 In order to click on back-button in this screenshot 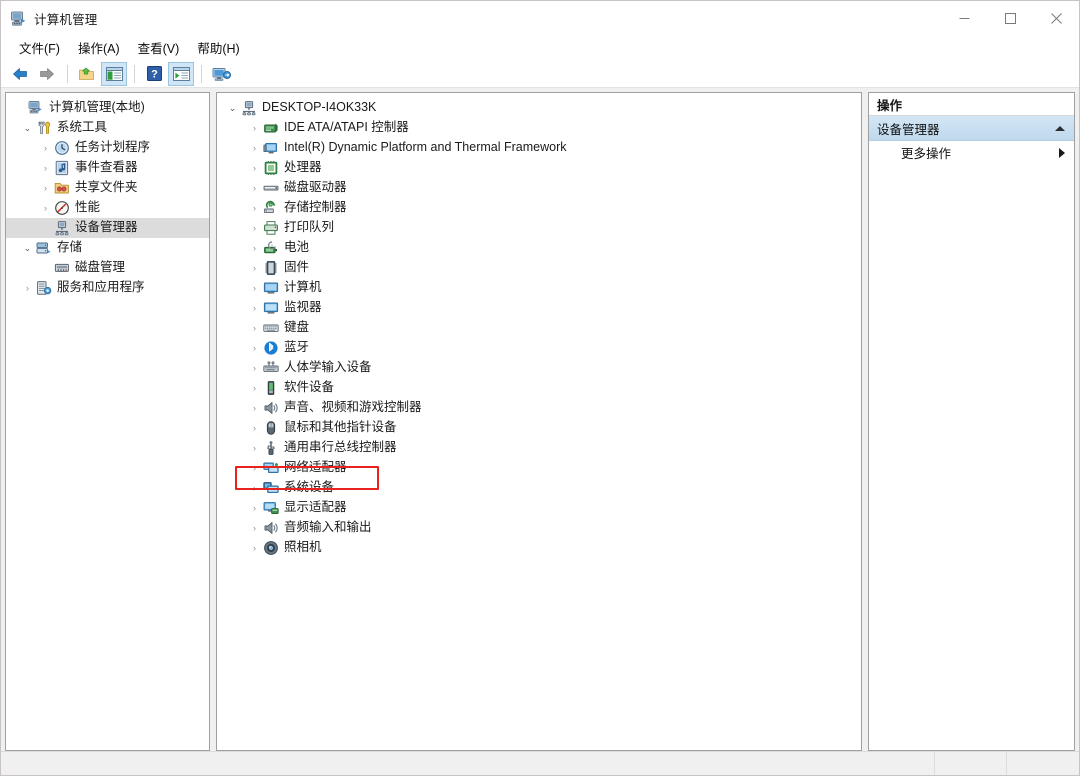, I will do `click(20, 74)`.